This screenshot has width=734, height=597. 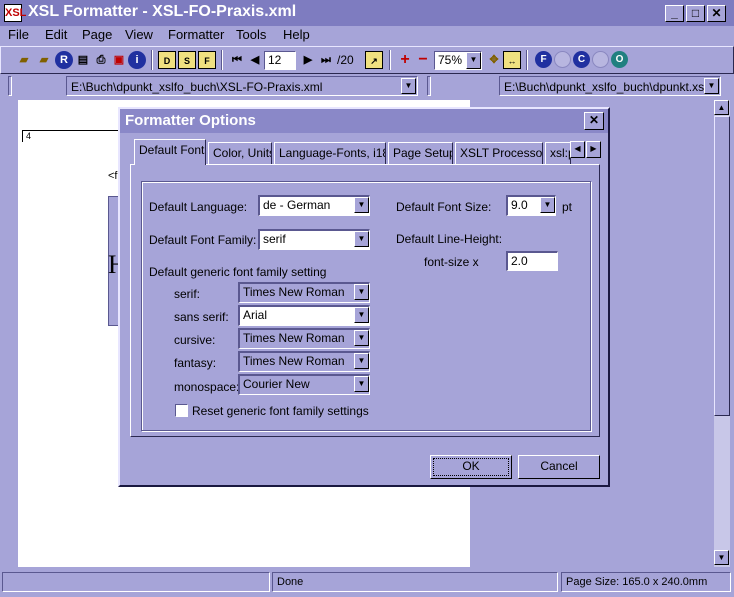 What do you see at coordinates (420, 153) in the screenshot?
I see `tab-page-setup: Page Setup` at bounding box center [420, 153].